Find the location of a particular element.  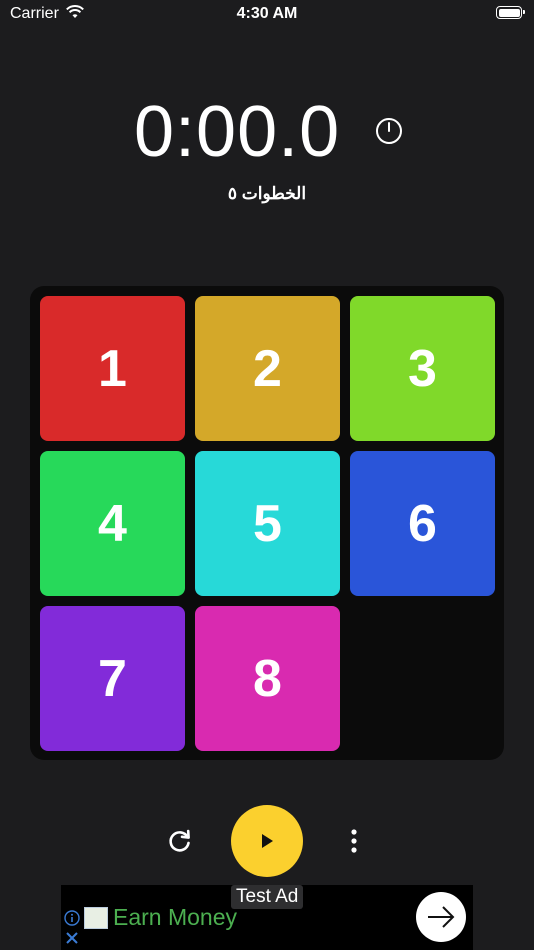

puzzle-tile-7: 7 is located at coordinates (112, 678).